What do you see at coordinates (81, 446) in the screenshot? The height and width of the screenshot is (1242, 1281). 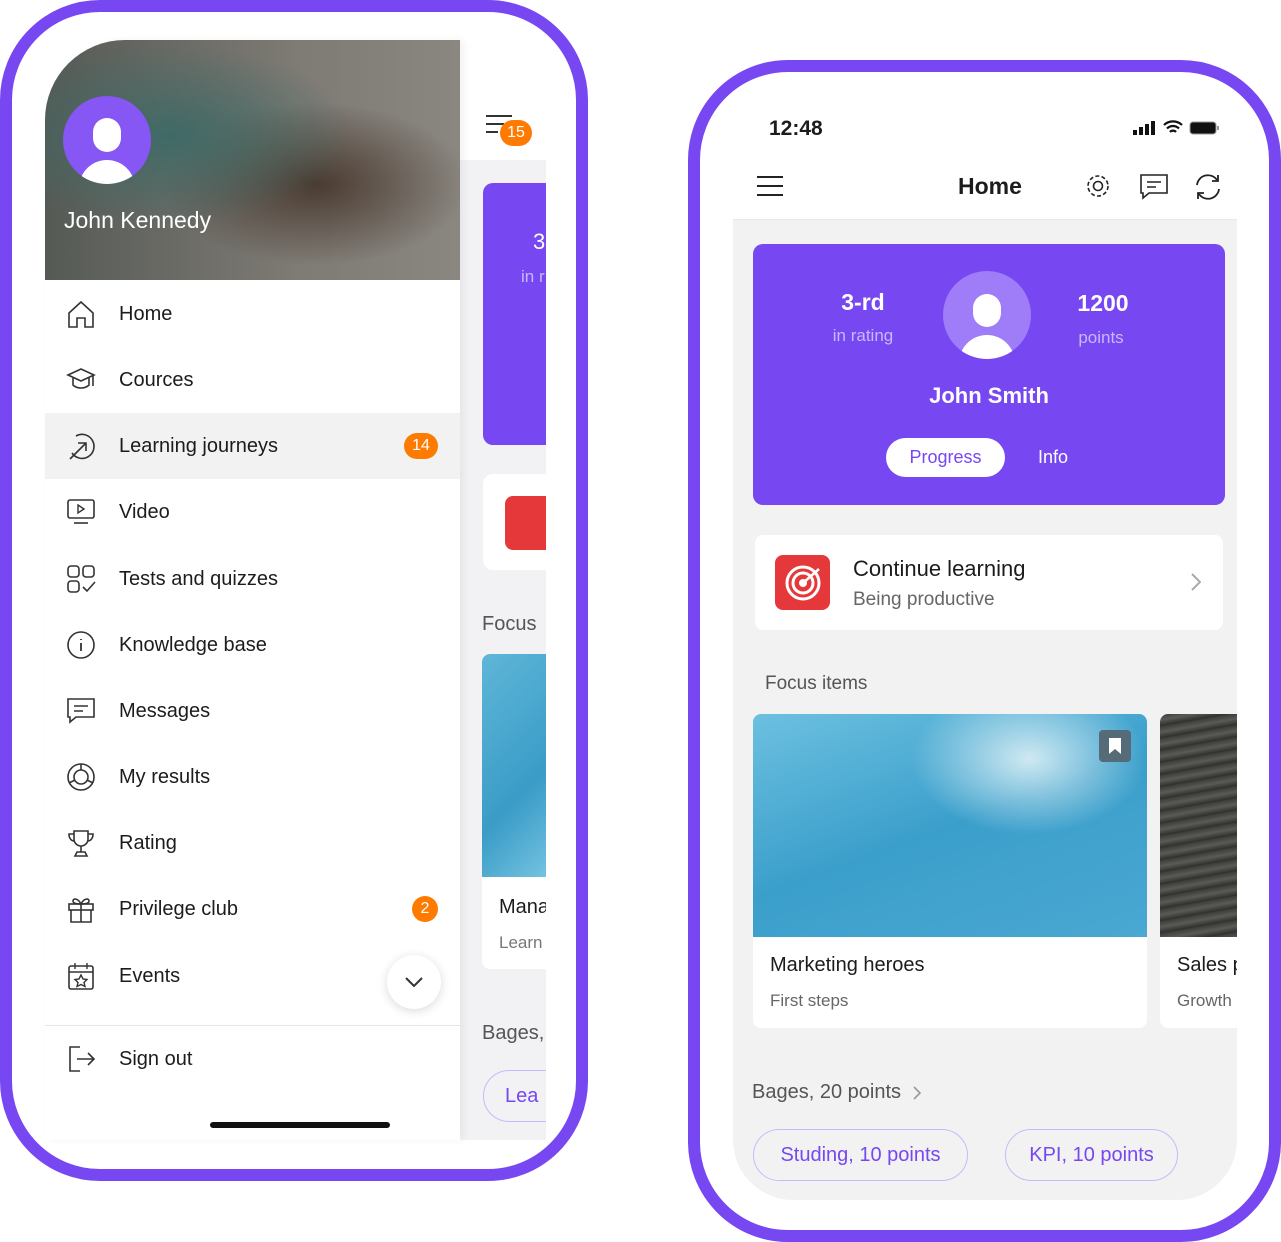 I see `arrow-circle-icon` at bounding box center [81, 446].